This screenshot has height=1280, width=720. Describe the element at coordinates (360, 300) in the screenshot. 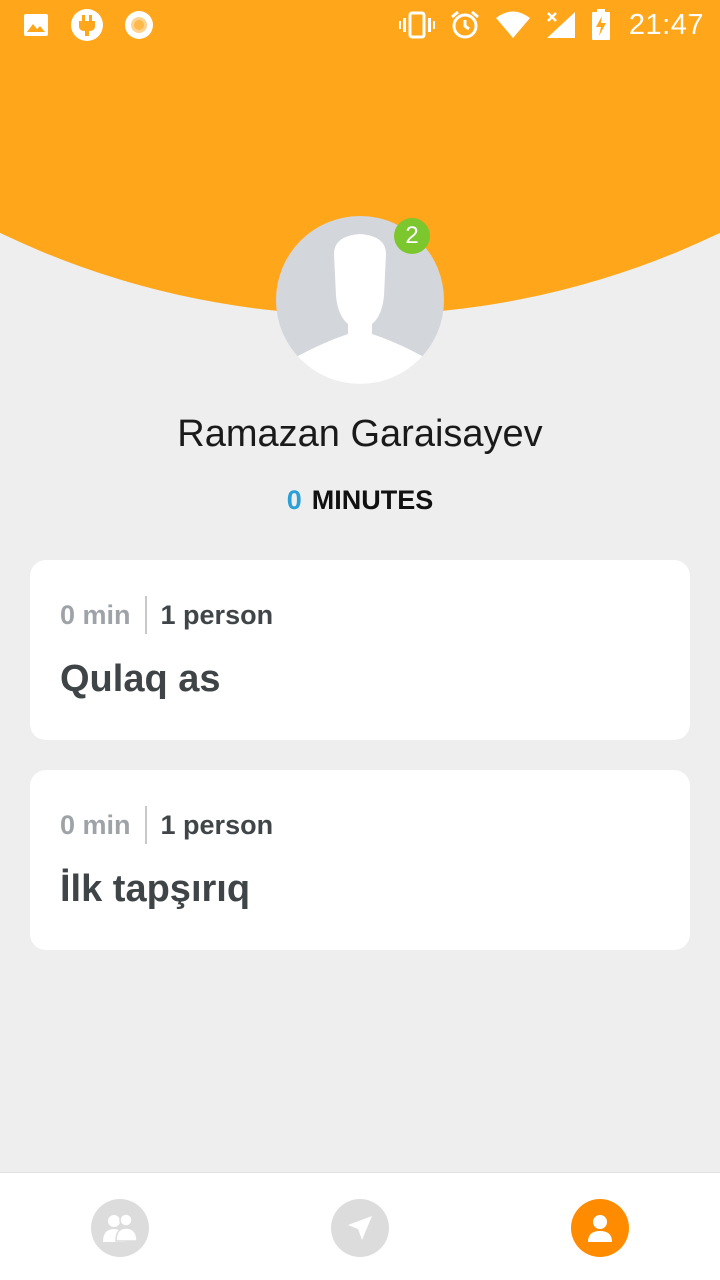

I see `avatar-container: 2` at that location.